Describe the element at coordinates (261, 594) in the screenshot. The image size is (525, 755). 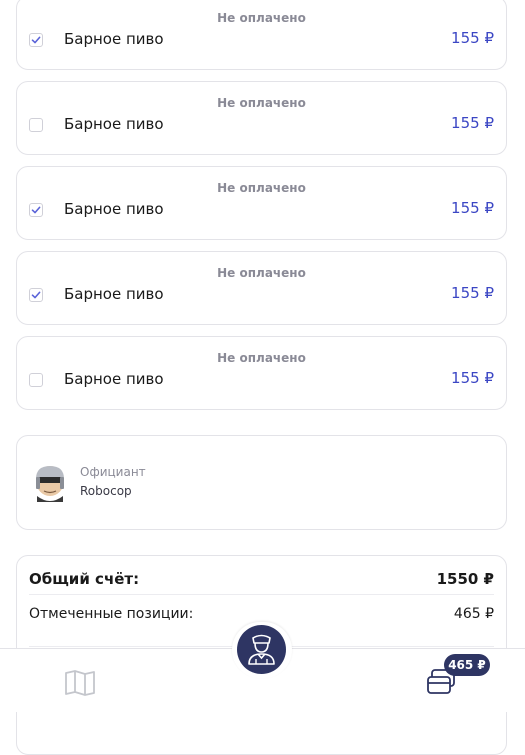
I see `divider` at that location.